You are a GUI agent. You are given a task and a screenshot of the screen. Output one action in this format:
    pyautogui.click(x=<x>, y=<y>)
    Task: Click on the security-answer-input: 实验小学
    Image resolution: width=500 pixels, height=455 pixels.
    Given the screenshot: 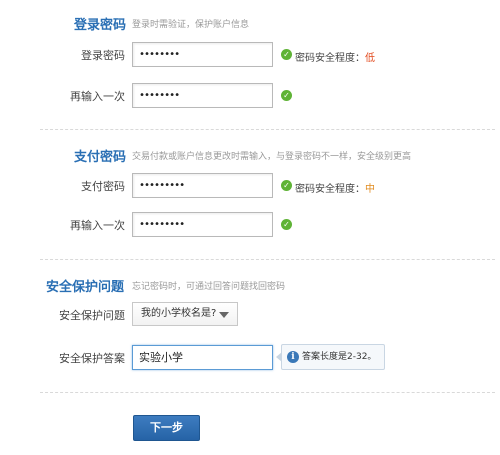 What is the action you would take?
    pyautogui.click(x=202, y=357)
    